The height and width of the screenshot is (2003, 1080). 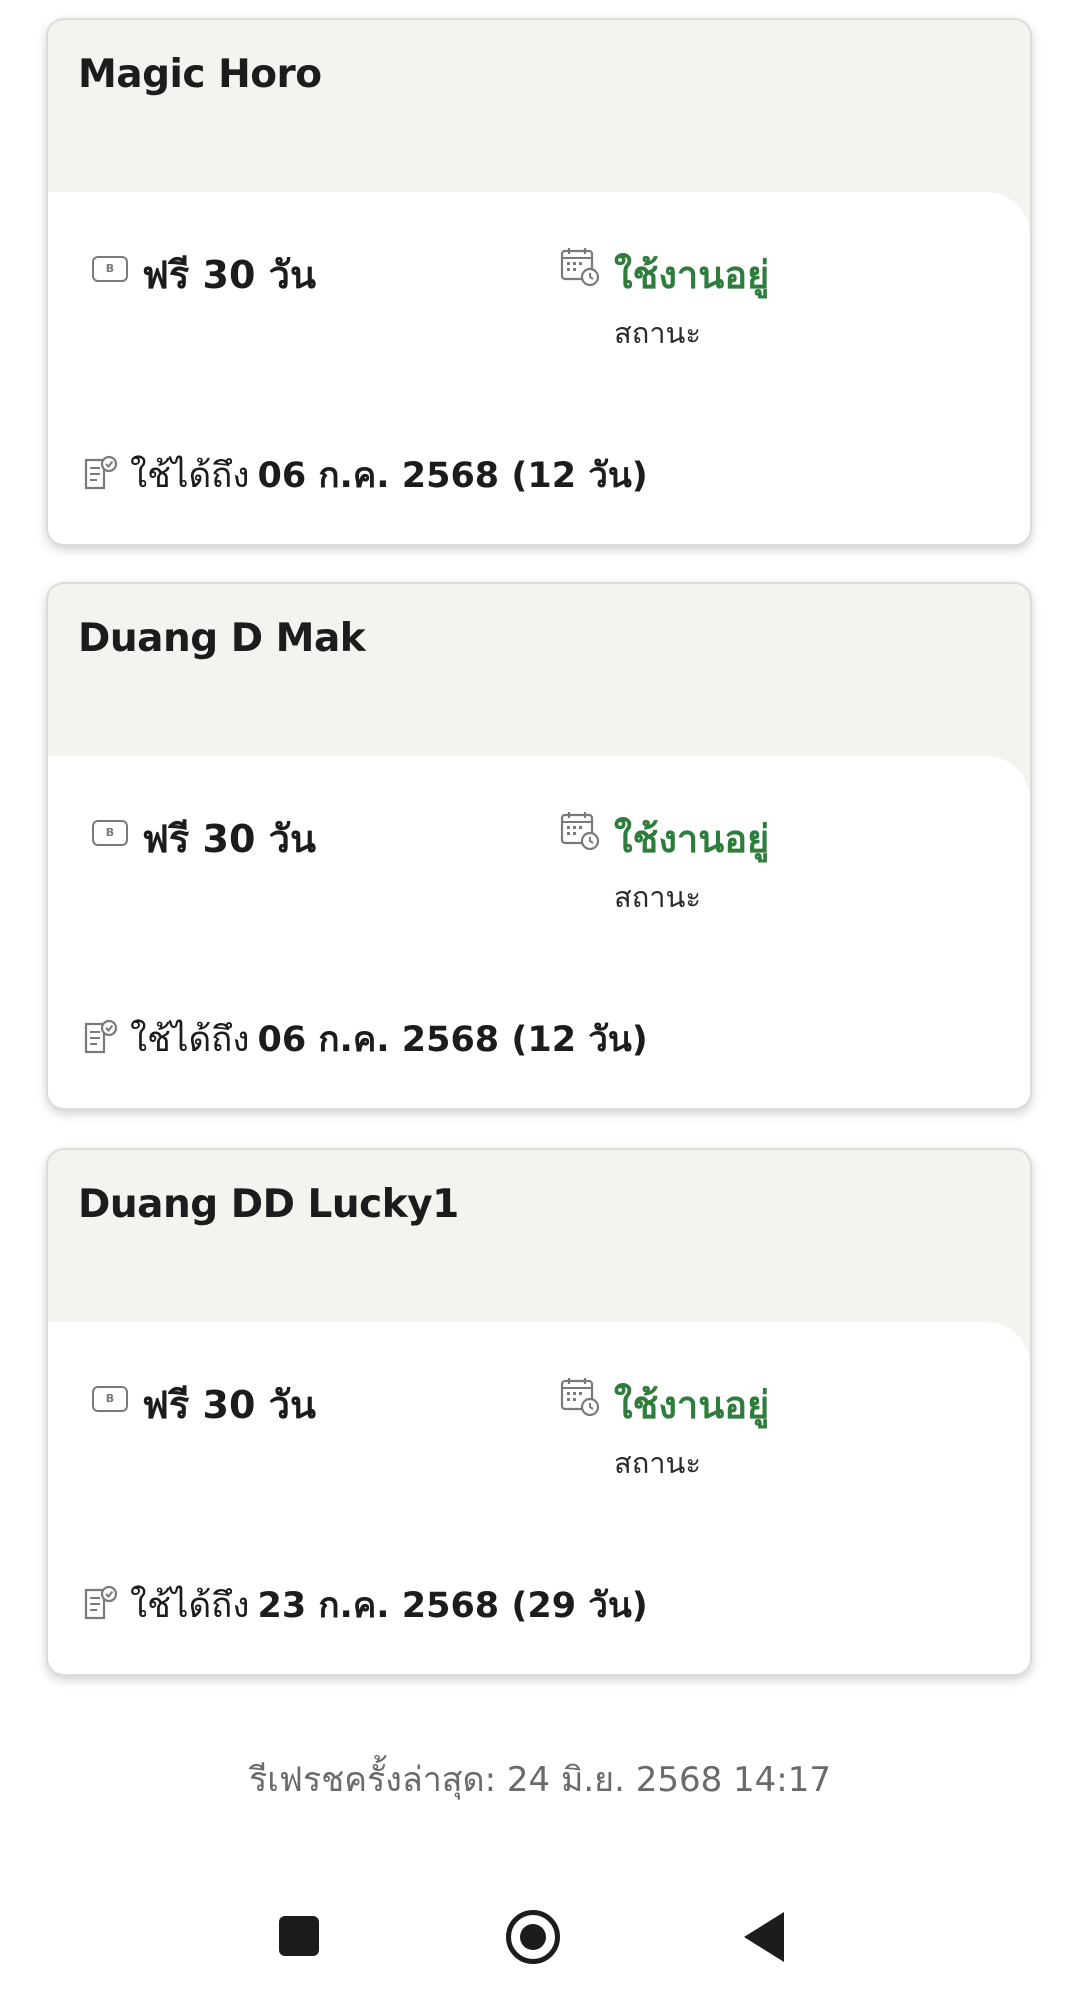 I want to click on system-navigation-bar, so click(x=540, y=1946).